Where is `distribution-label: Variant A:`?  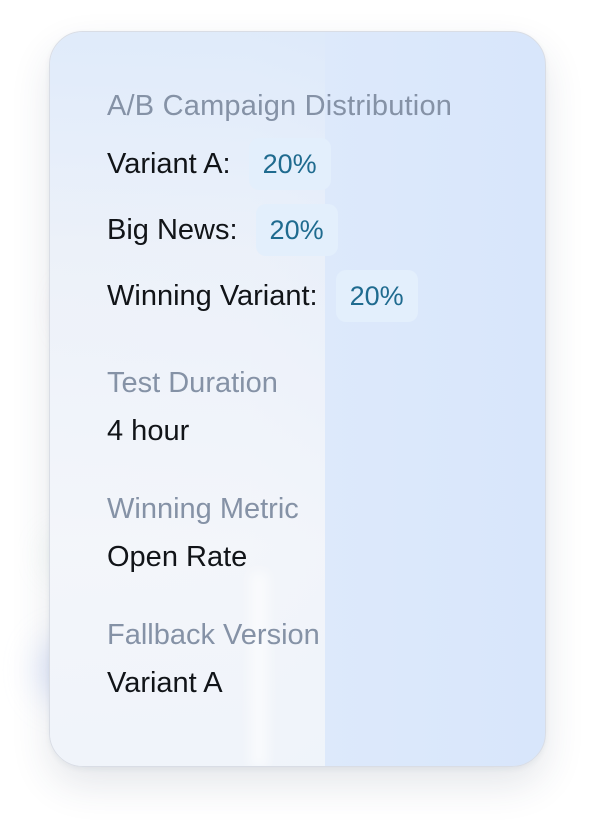 distribution-label: Variant A: is located at coordinates (169, 164).